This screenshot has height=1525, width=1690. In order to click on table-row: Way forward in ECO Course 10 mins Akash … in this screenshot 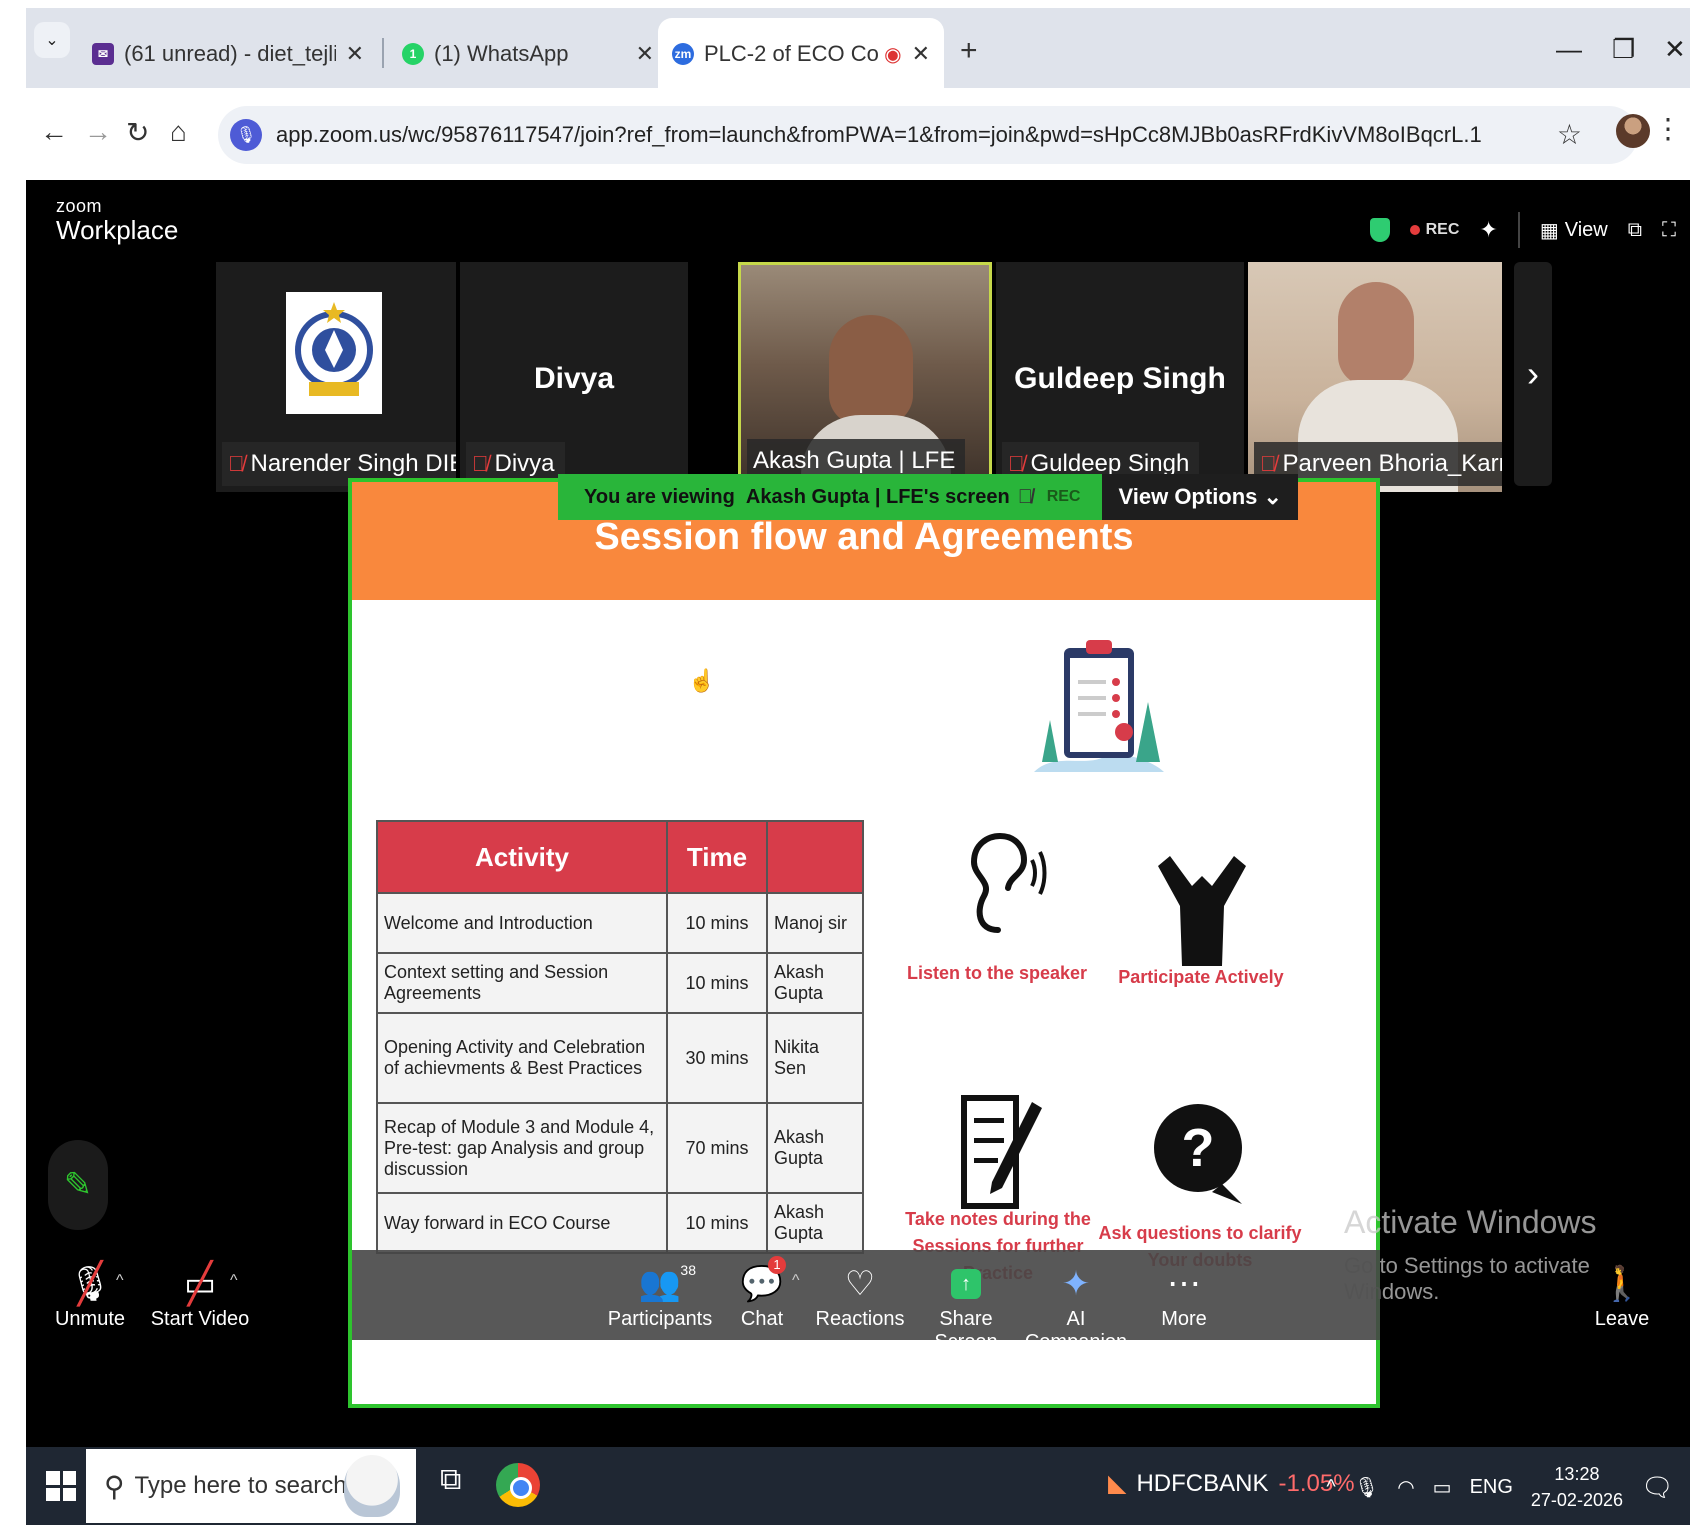, I will do `click(620, 1223)`.